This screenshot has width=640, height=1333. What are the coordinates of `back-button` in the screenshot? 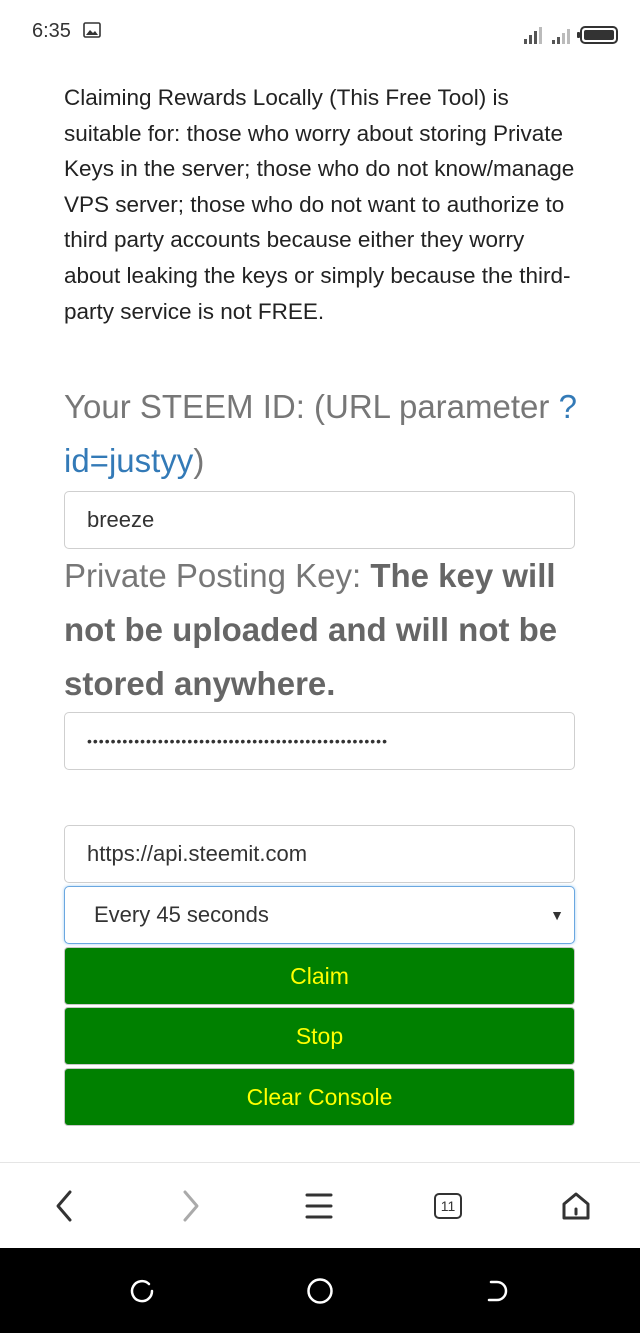 It's located at (64, 1206).